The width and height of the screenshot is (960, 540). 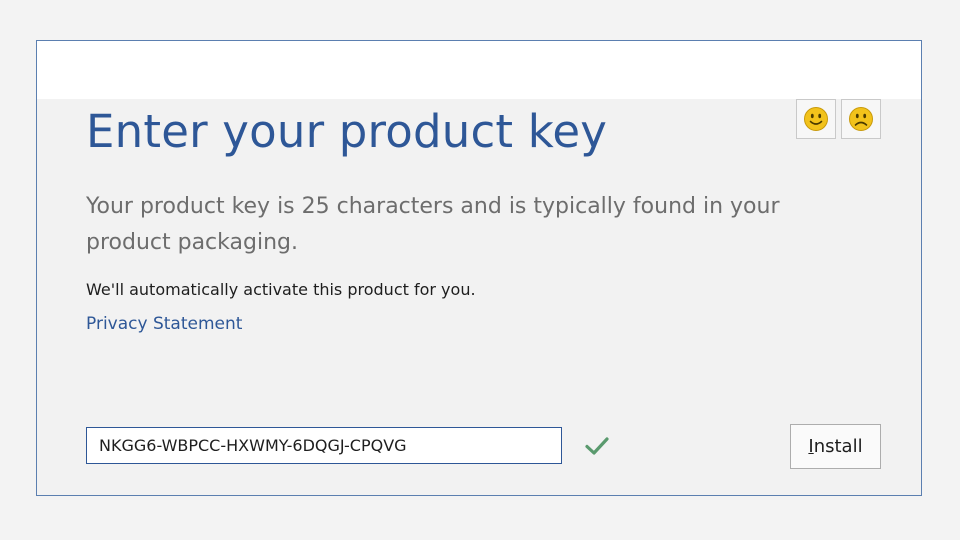 What do you see at coordinates (164, 324) in the screenshot?
I see `privacy-statement-link: Privacy Statement` at bounding box center [164, 324].